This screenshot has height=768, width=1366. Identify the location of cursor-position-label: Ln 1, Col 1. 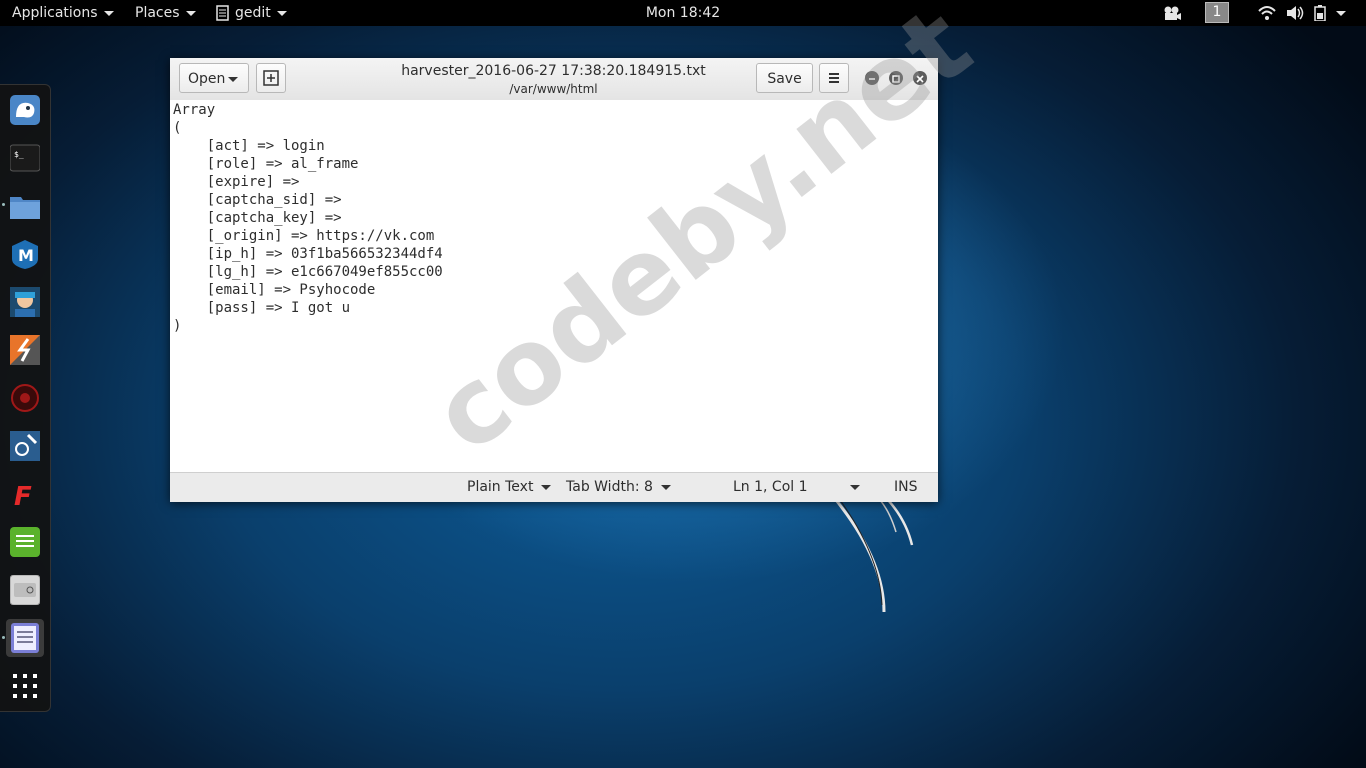
(770, 487).